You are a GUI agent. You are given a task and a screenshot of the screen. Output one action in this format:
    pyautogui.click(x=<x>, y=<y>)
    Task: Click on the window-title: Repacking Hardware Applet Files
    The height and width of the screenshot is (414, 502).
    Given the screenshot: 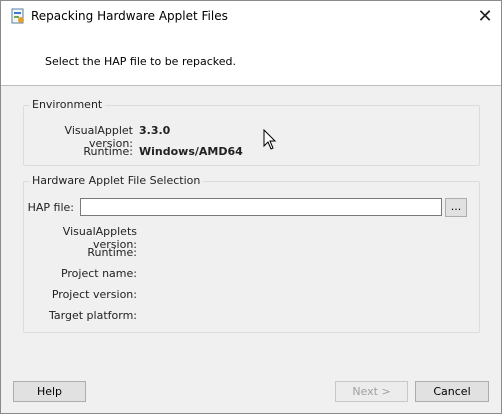 What is the action you would take?
    pyautogui.click(x=129, y=16)
    